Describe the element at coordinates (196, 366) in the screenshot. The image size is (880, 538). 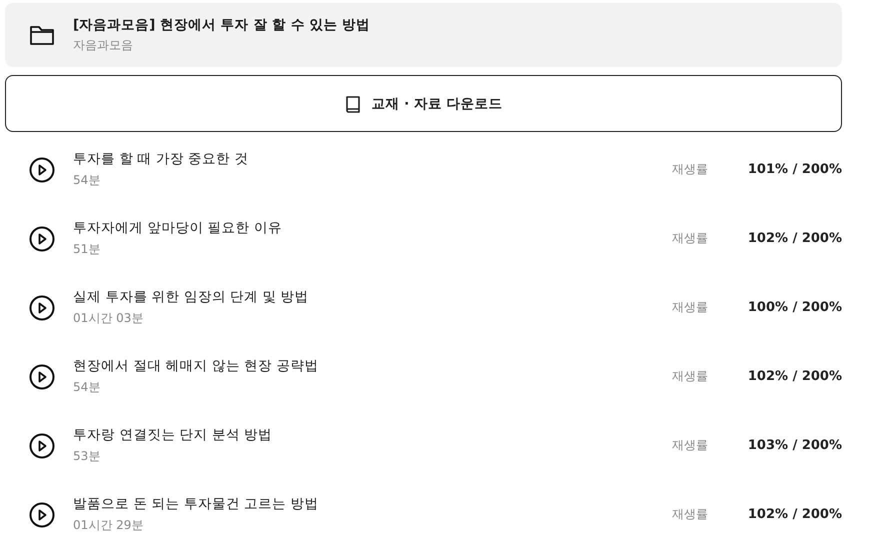
I see `lesson-title: 현장에서 절대 헤매지 않는 현장 공략법` at that location.